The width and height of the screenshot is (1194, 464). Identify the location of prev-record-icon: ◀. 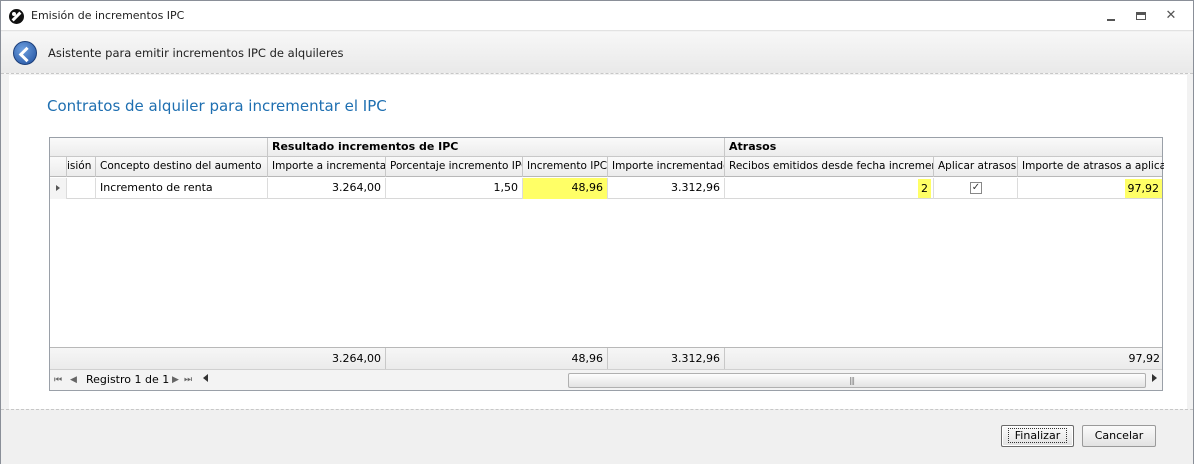
(73, 380).